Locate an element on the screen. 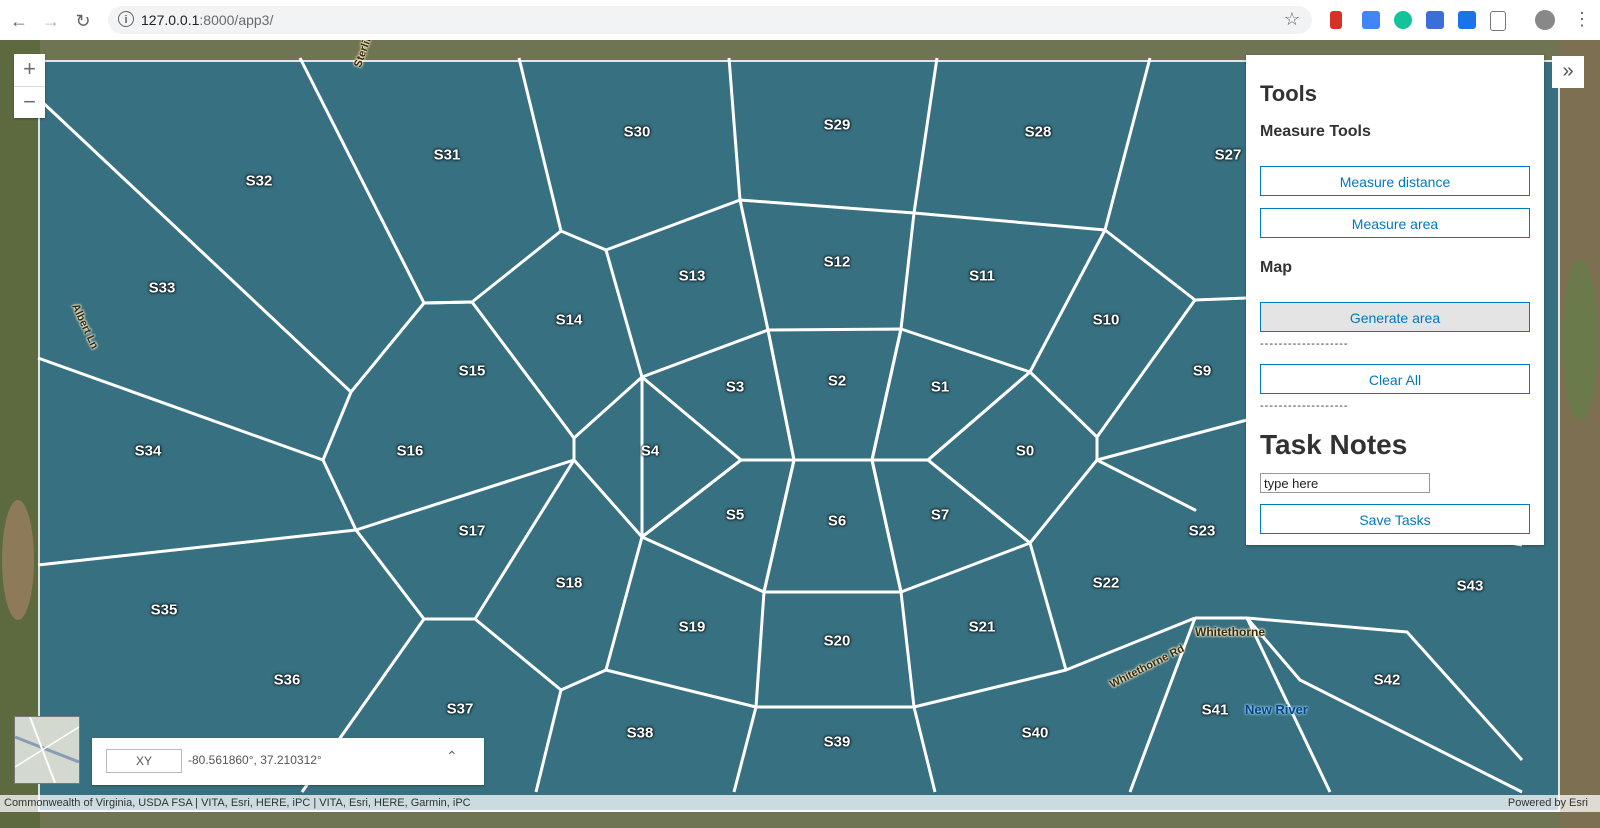 The height and width of the screenshot is (828, 1600). coordinate-conversion: XY -80.561860°, 37.210312° ⌃ is located at coordinates (288, 761).